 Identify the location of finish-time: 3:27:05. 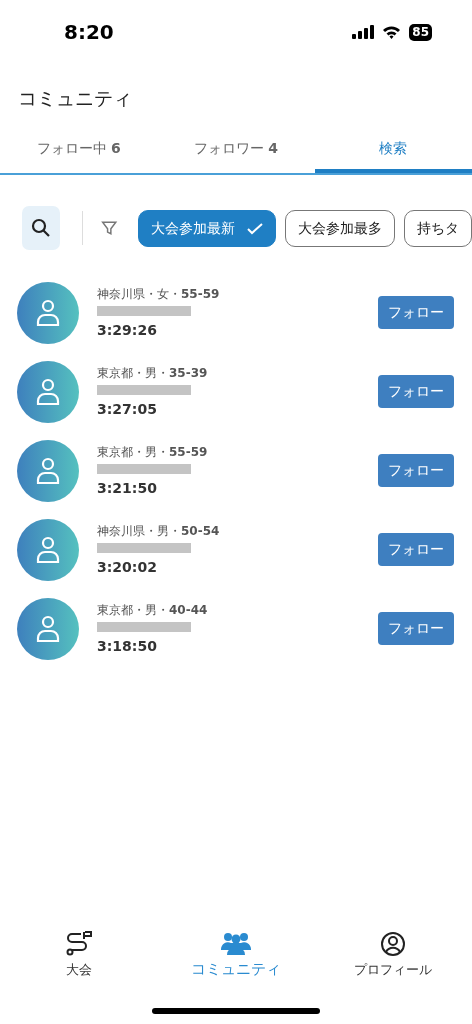
(127, 409).